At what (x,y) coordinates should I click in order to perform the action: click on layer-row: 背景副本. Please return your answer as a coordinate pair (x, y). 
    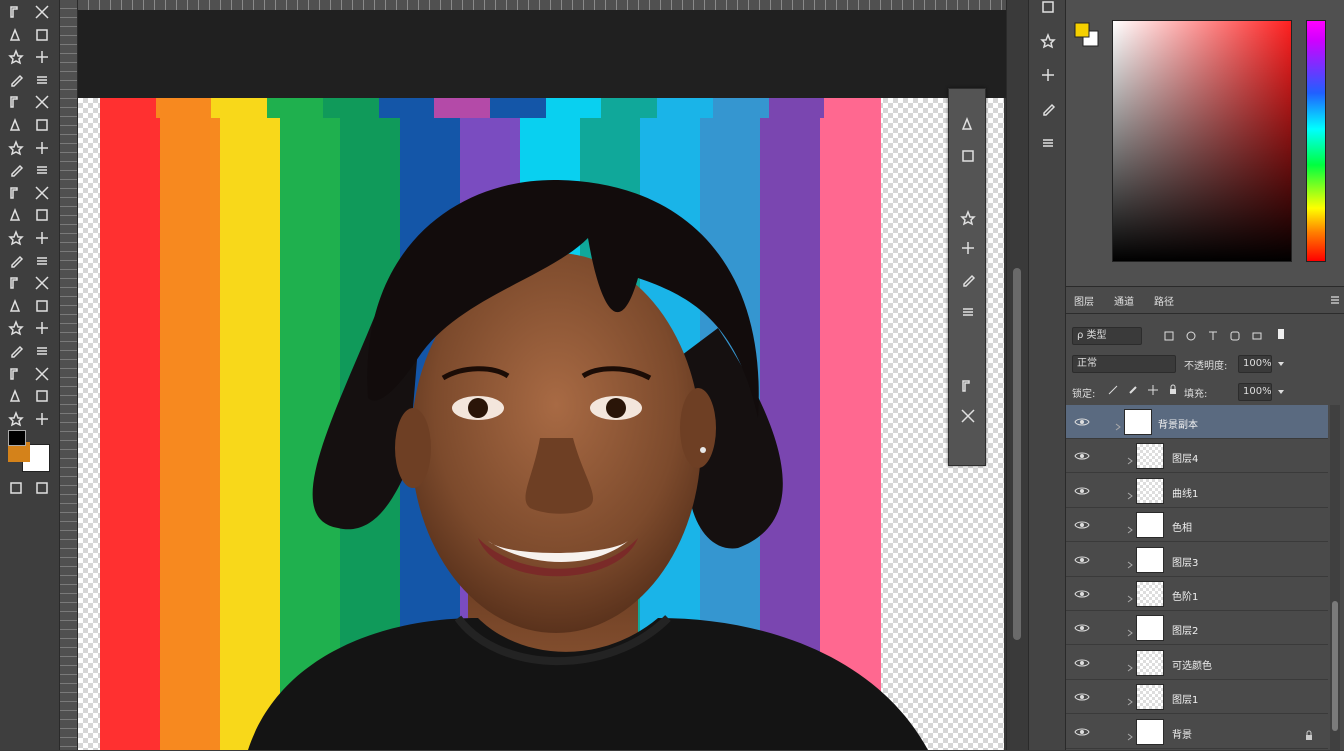
    Looking at the image, I should click on (1197, 422).